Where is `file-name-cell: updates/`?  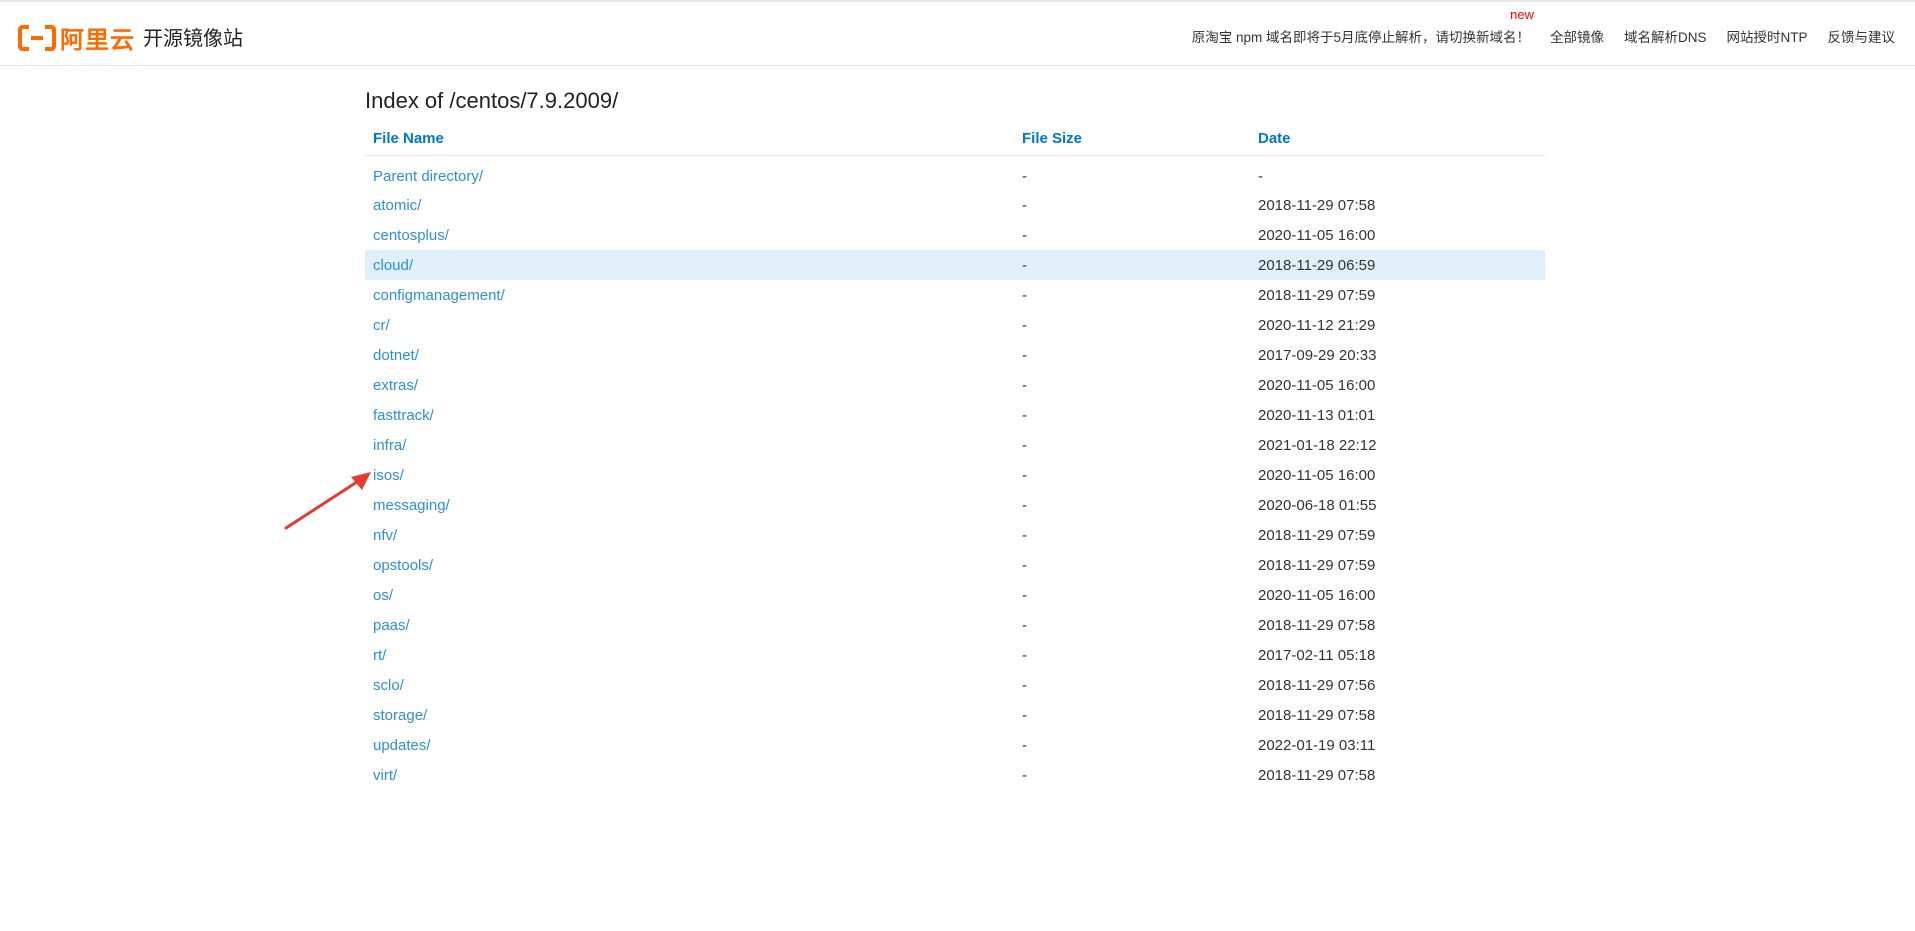
file-name-cell: updates/ is located at coordinates (689, 745).